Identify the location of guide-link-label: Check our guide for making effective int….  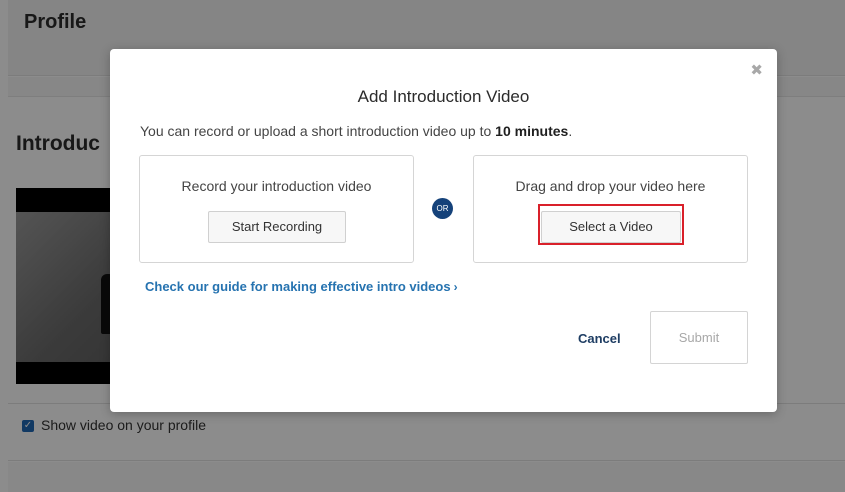
(298, 286).